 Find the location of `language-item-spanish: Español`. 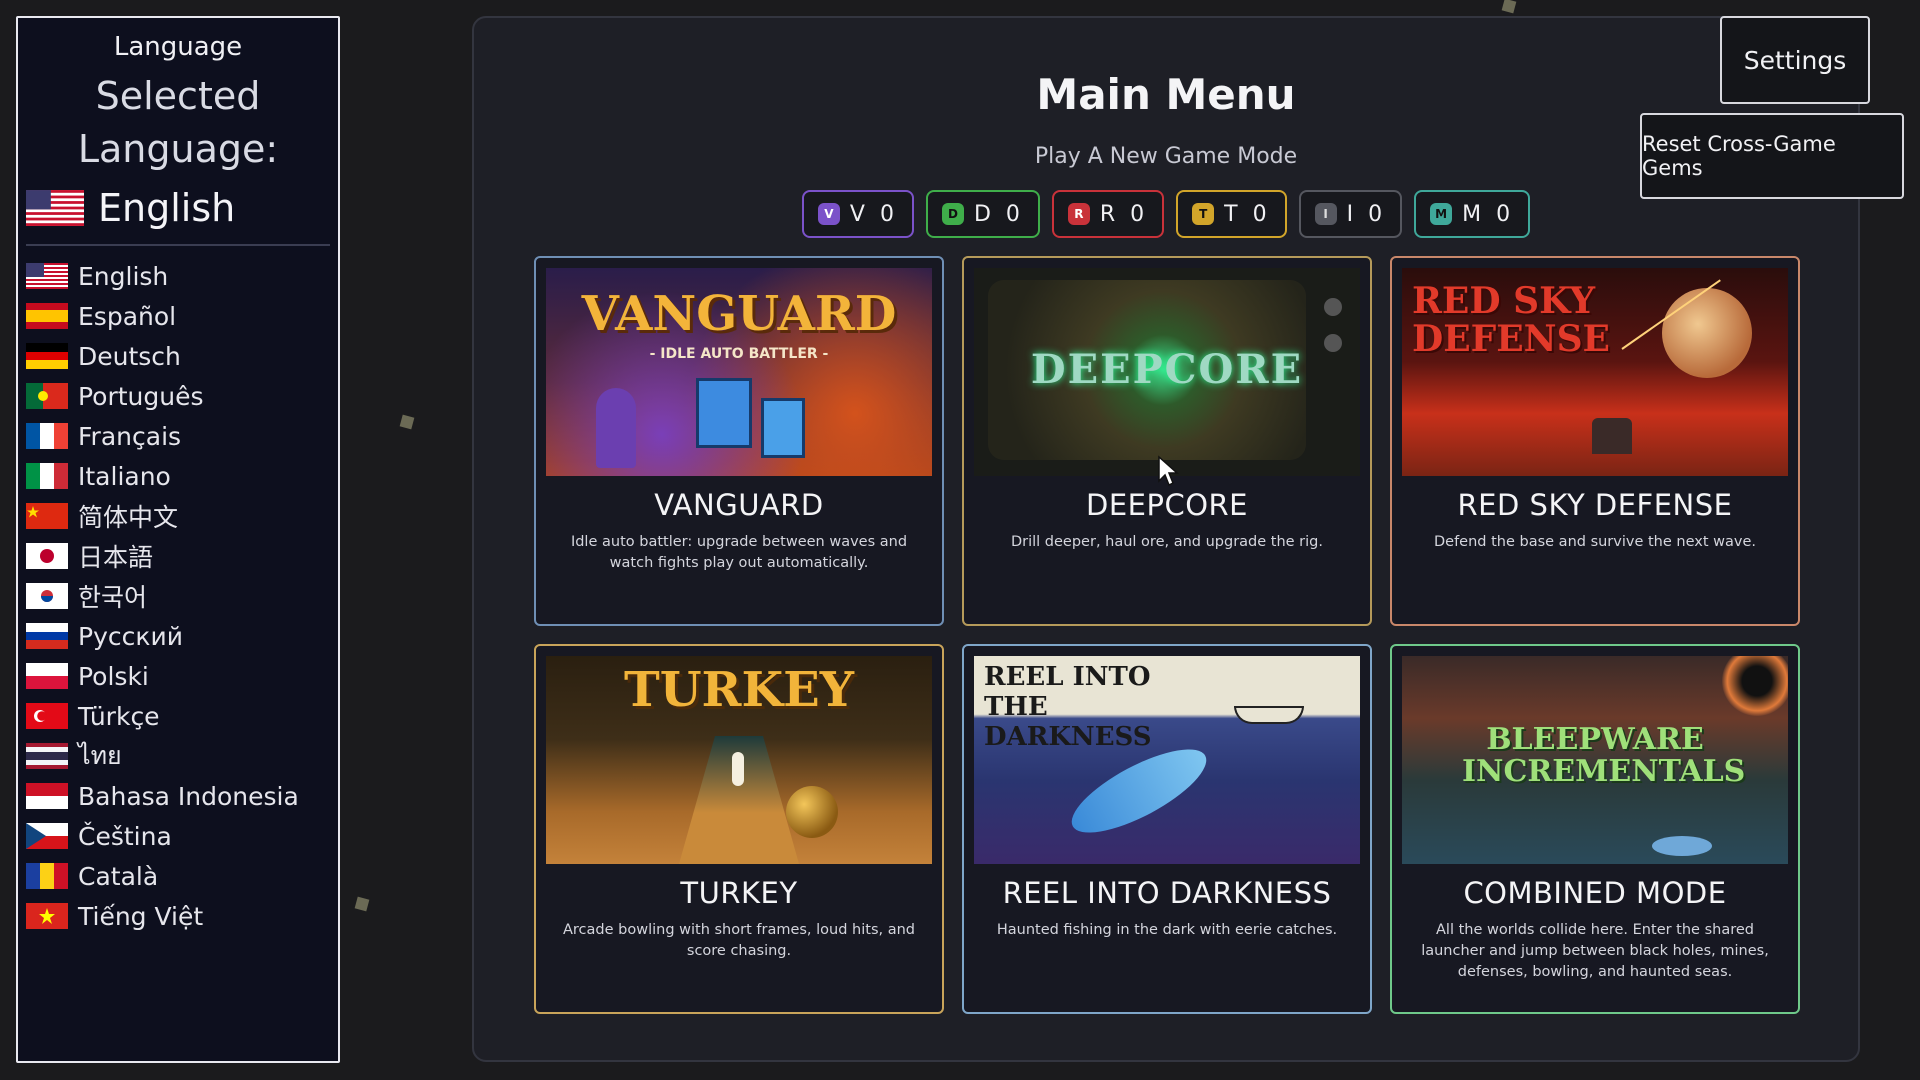

language-item-spanish: Español is located at coordinates (182, 316).